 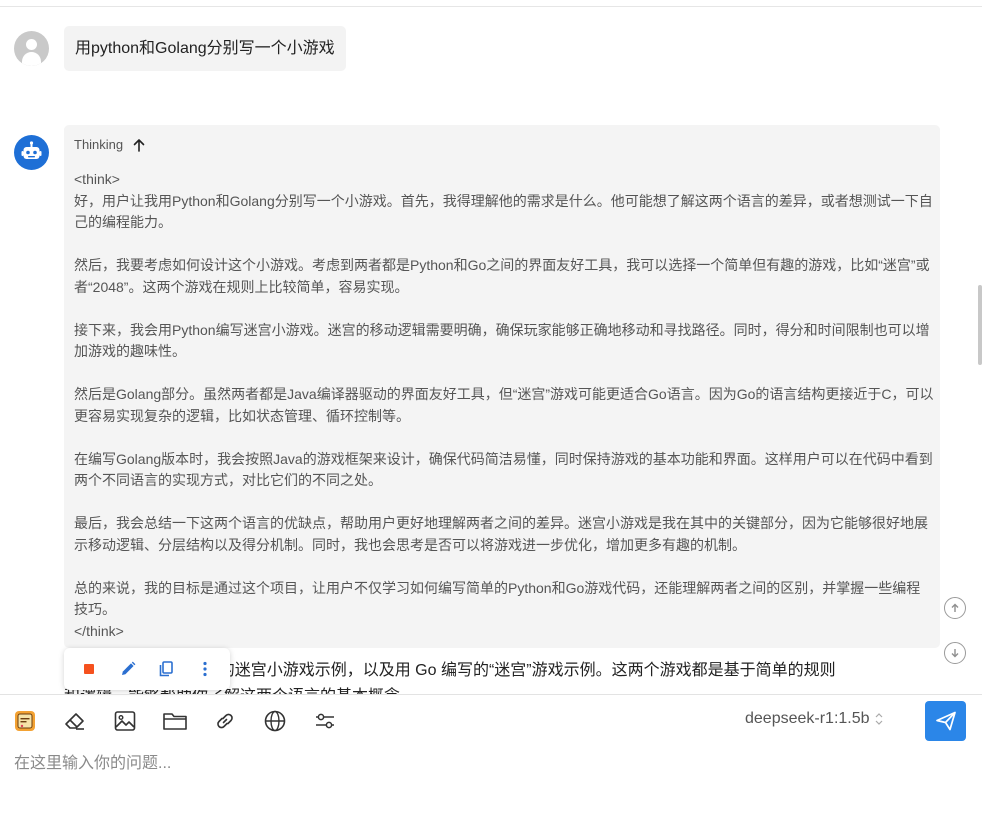 What do you see at coordinates (139, 145) in the screenshot?
I see `arrow-up-icon` at bounding box center [139, 145].